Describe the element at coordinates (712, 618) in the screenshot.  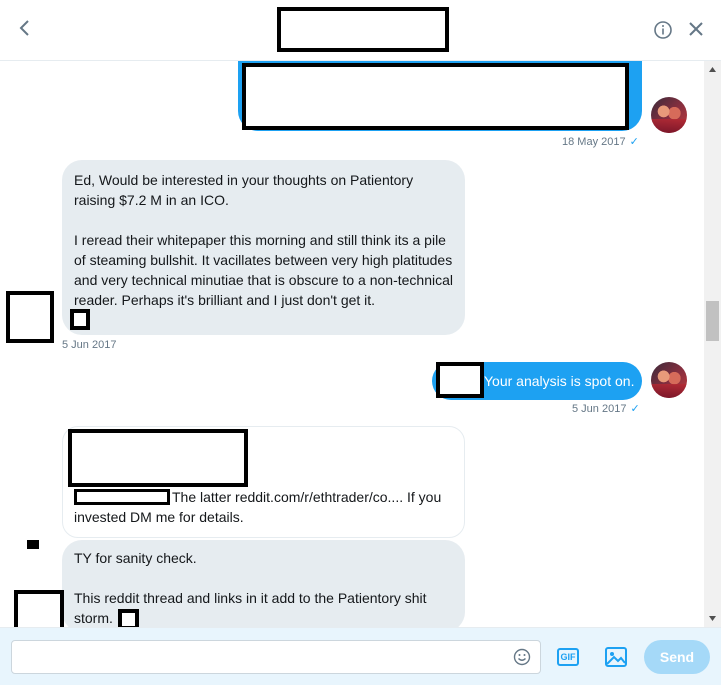
I see `scroll-down-arrow-icon` at that location.